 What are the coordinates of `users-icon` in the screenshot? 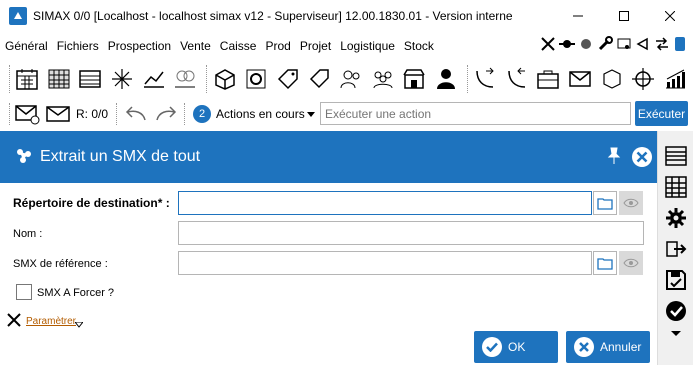 It's located at (382, 79).